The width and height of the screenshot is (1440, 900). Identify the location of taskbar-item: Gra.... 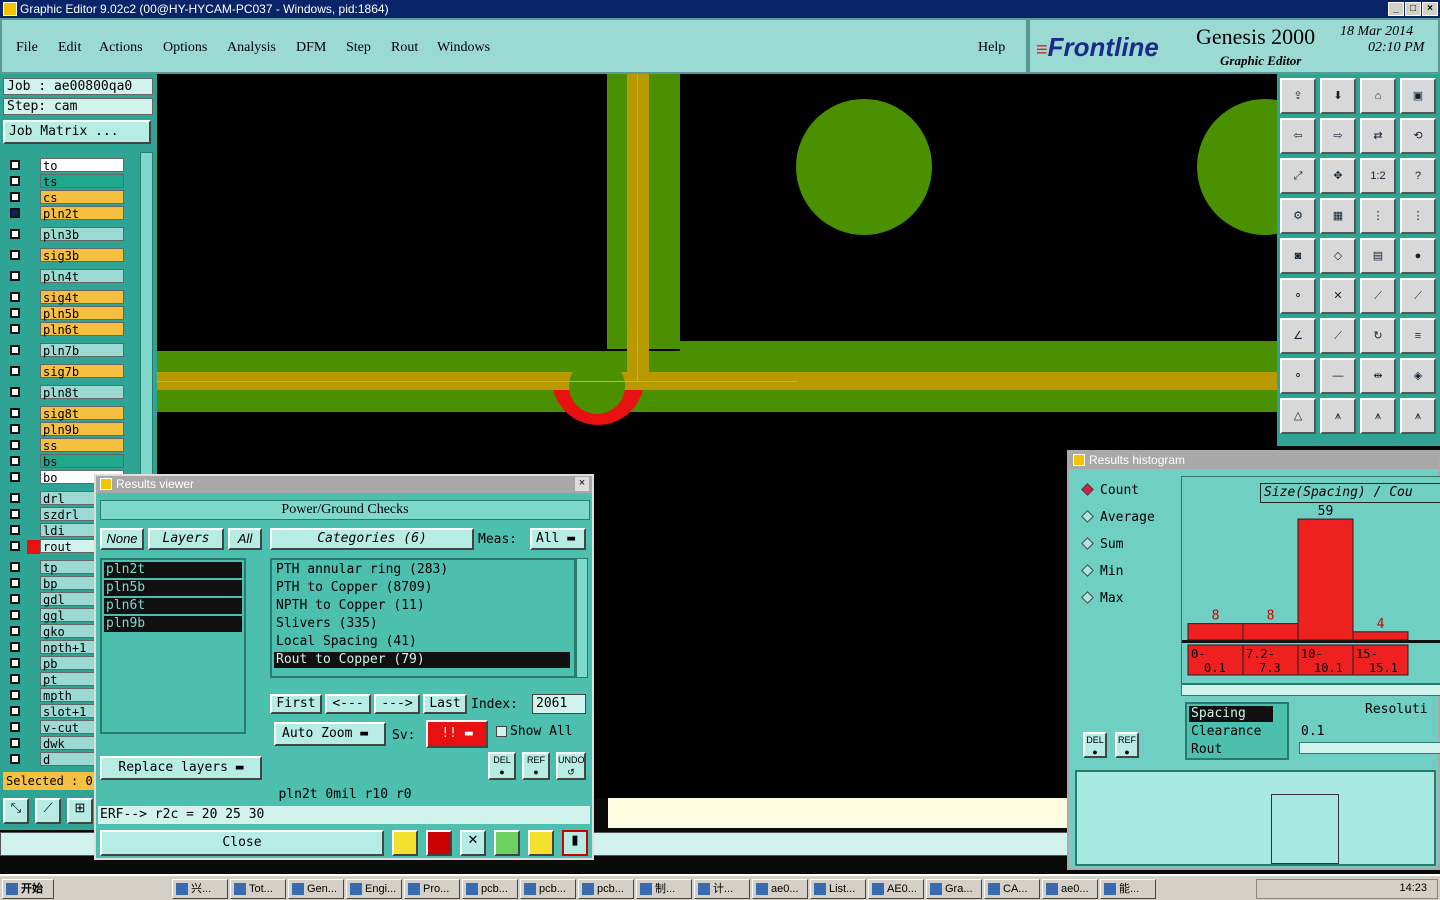
(954, 889).